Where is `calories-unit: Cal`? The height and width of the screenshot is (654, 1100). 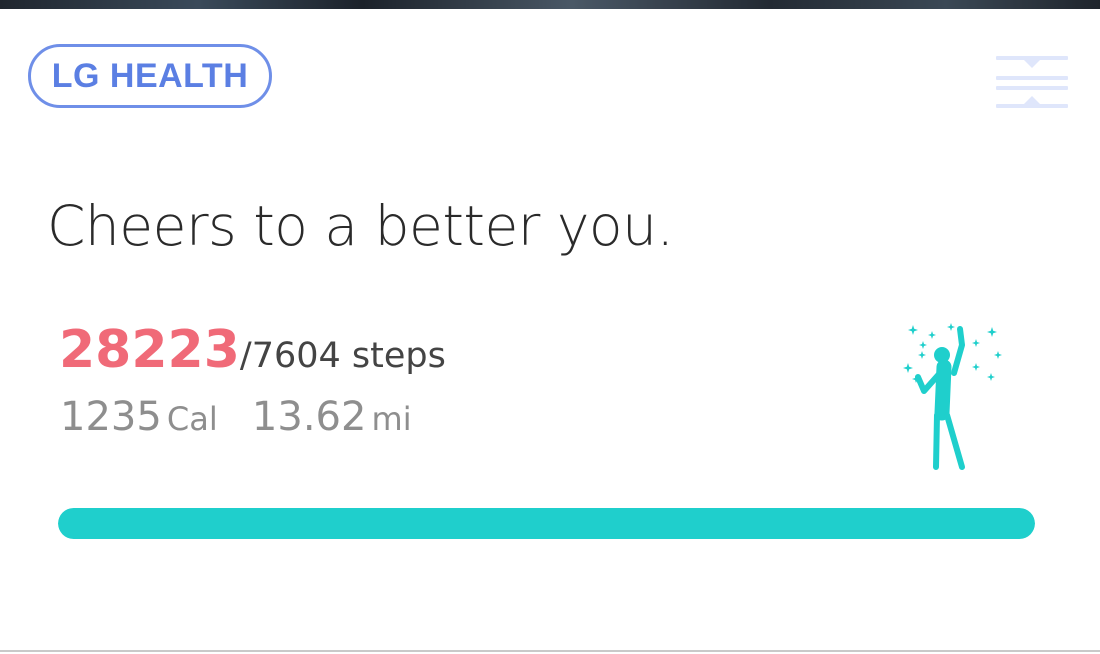
calories-unit: Cal is located at coordinates (192, 419).